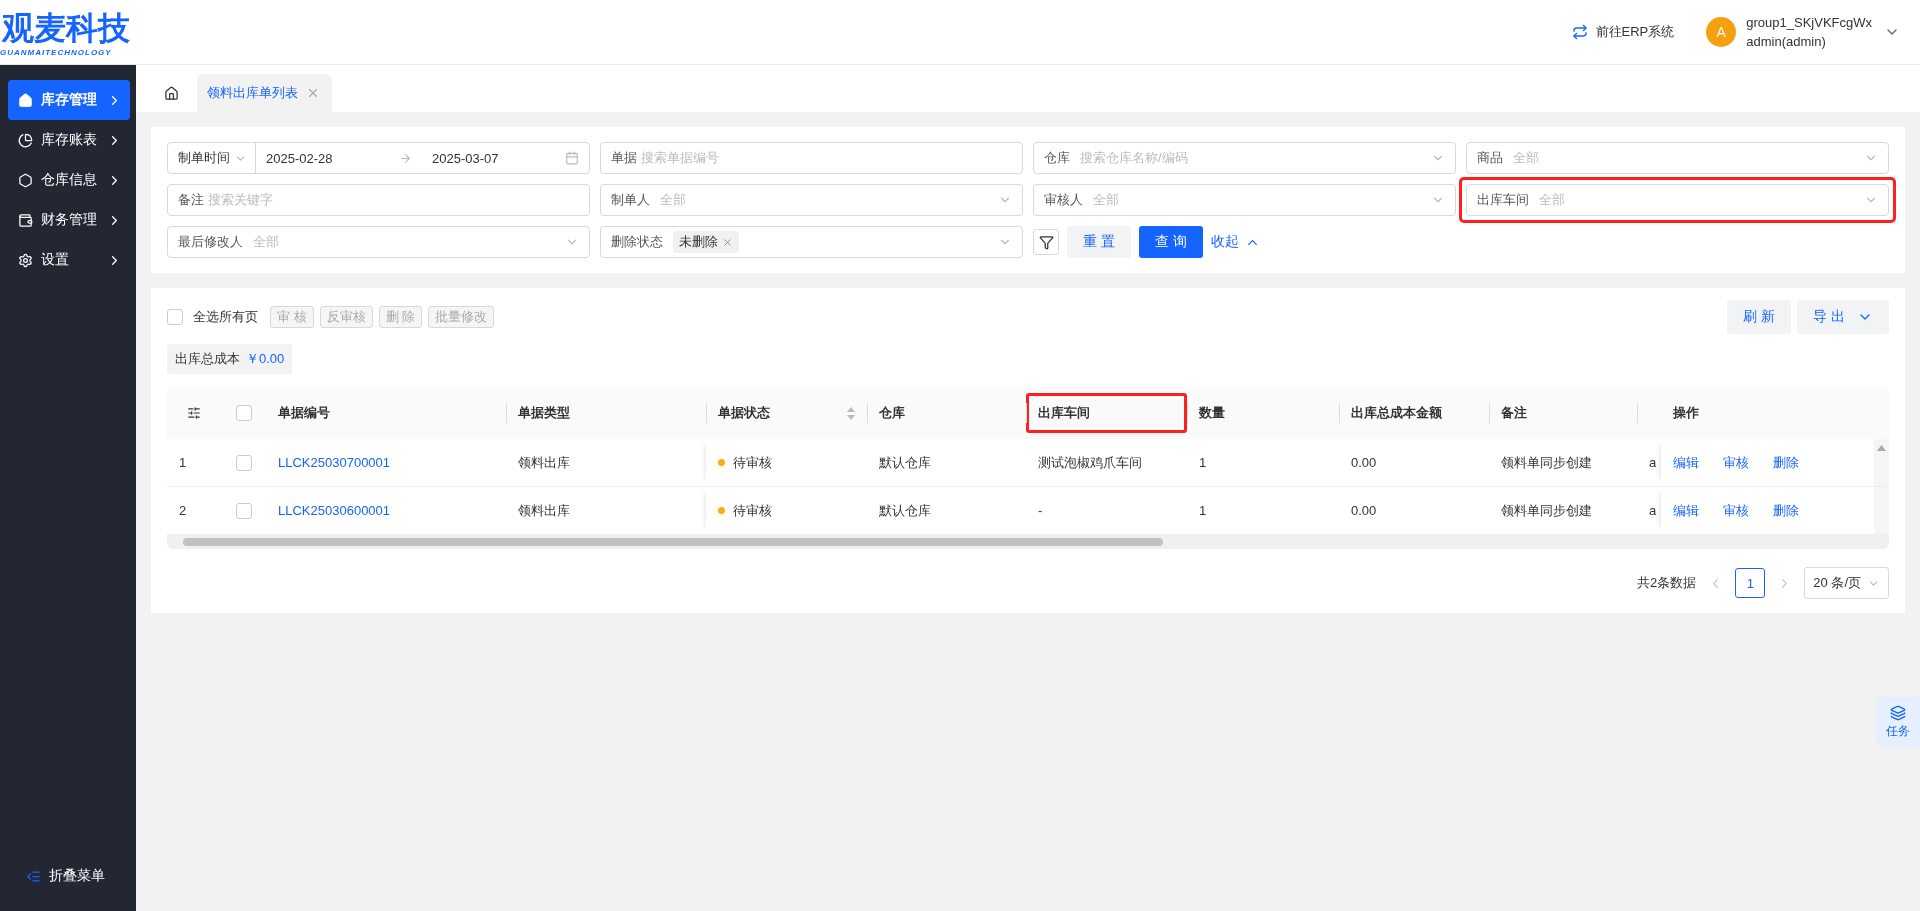 The height and width of the screenshot is (911, 1920). Describe the element at coordinates (334, 510) in the screenshot. I see `order-number-link: LLCK25030600001` at that location.